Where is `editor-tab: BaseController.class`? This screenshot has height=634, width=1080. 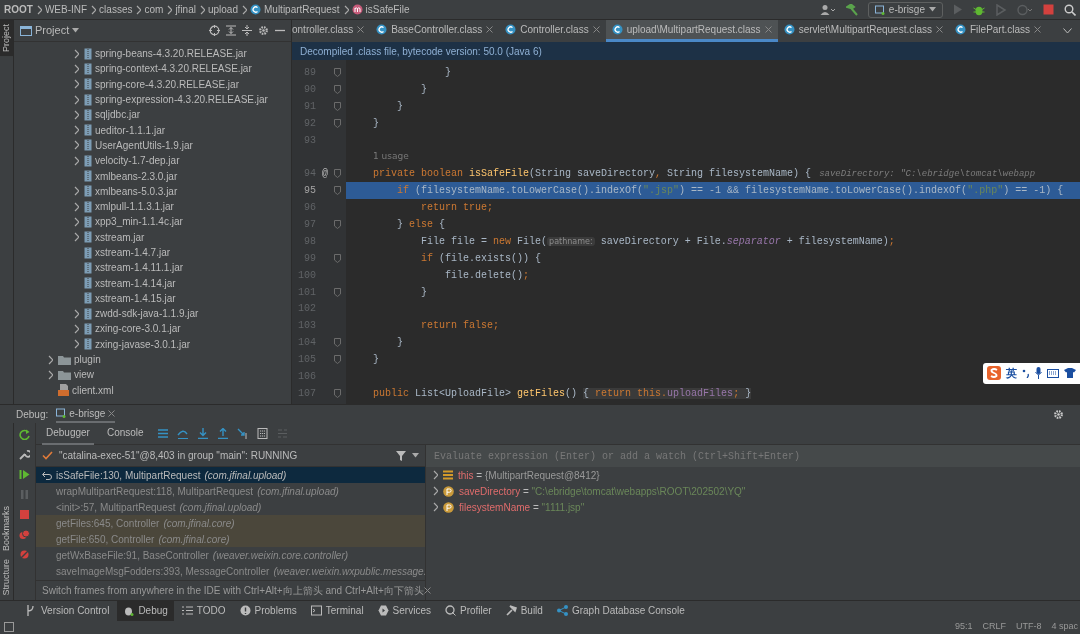 editor-tab: BaseController.class is located at coordinates (435, 31).